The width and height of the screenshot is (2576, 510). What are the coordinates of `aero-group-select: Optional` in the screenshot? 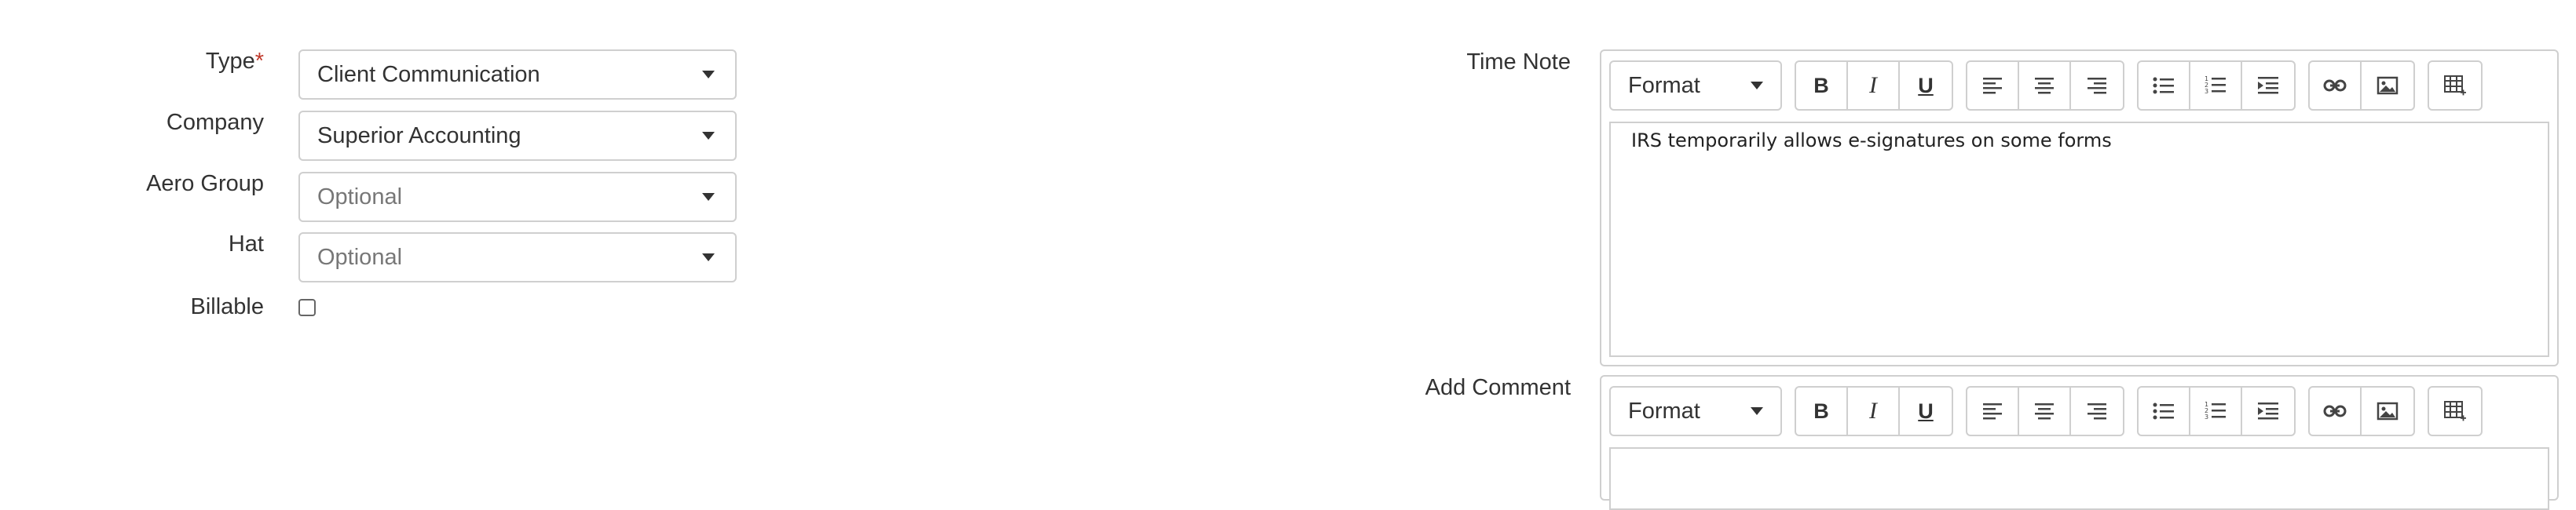 It's located at (517, 197).